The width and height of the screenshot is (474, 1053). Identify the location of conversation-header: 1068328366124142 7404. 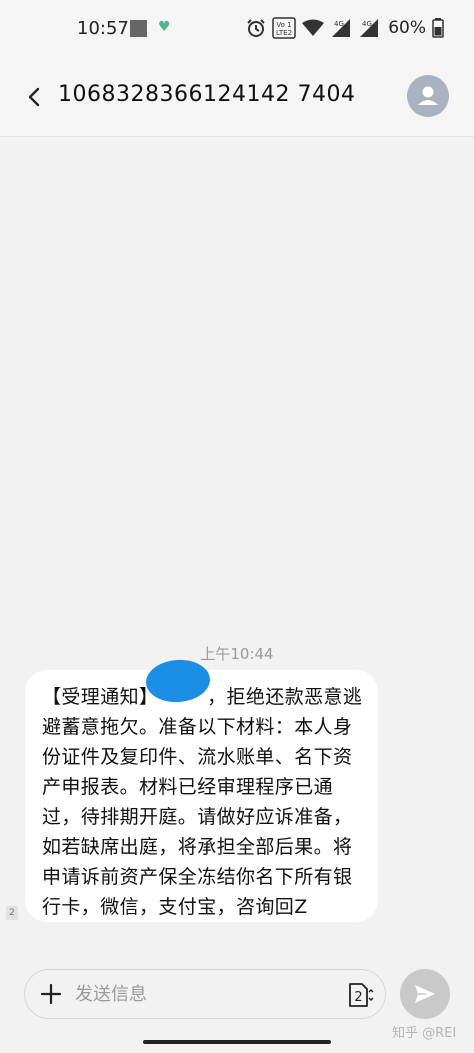
(237, 97).